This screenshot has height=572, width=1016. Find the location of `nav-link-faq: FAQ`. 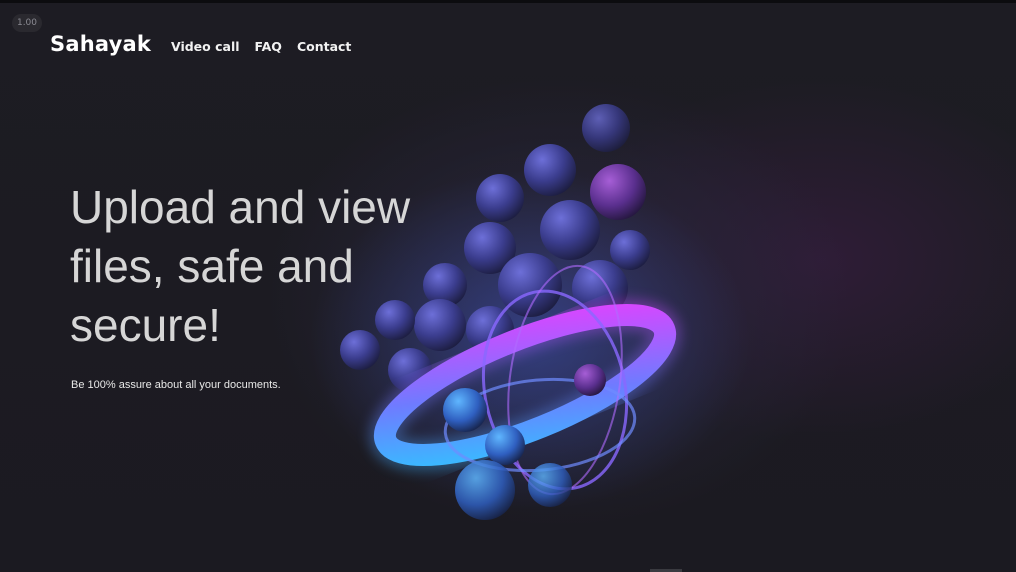

nav-link-faq: FAQ is located at coordinates (268, 47).